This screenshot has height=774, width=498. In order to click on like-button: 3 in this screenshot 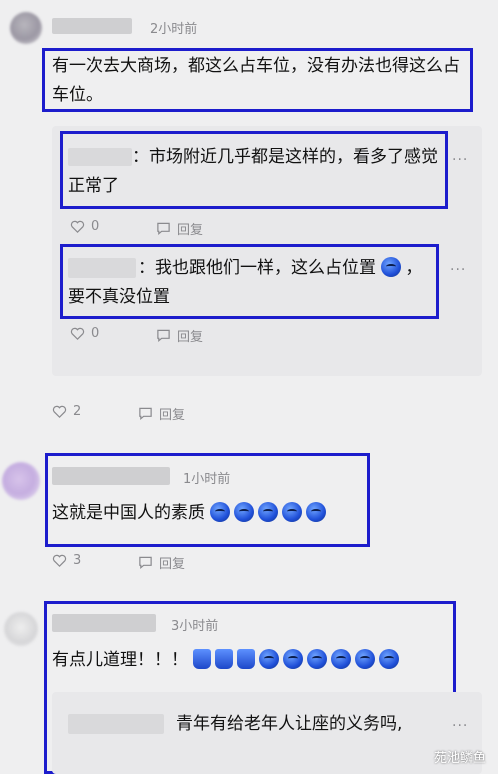, I will do `click(66, 560)`.